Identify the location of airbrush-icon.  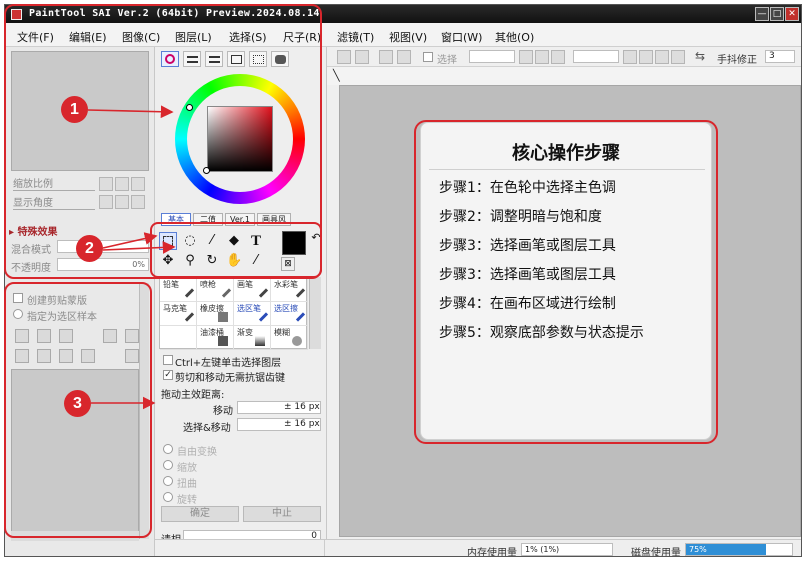
(226, 293).